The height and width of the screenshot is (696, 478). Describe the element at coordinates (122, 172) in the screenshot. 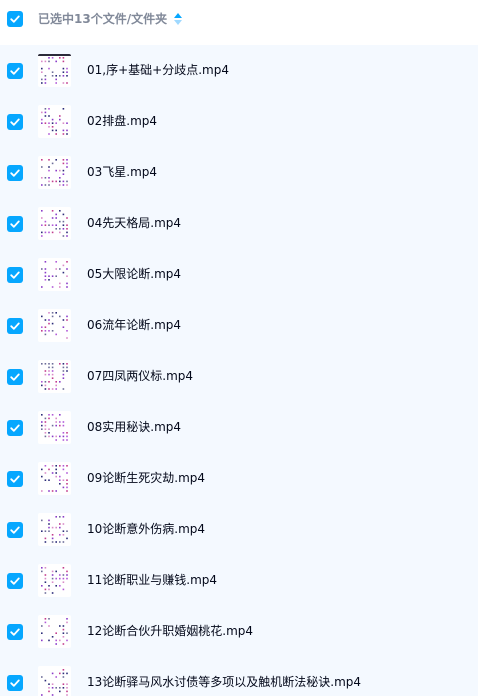

I see `file-name: 03飞星.mp4` at that location.